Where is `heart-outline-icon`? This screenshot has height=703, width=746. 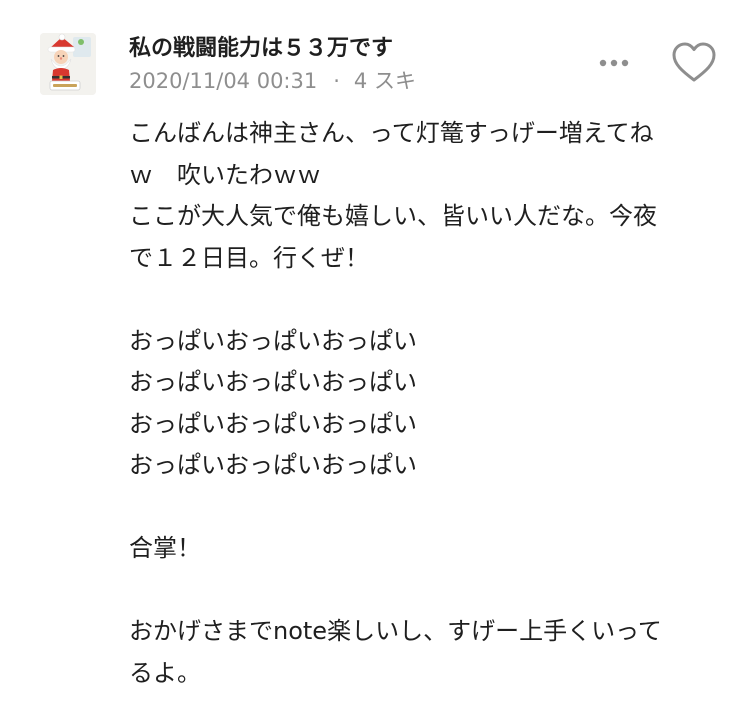 heart-outline-icon is located at coordinates (694, 62).